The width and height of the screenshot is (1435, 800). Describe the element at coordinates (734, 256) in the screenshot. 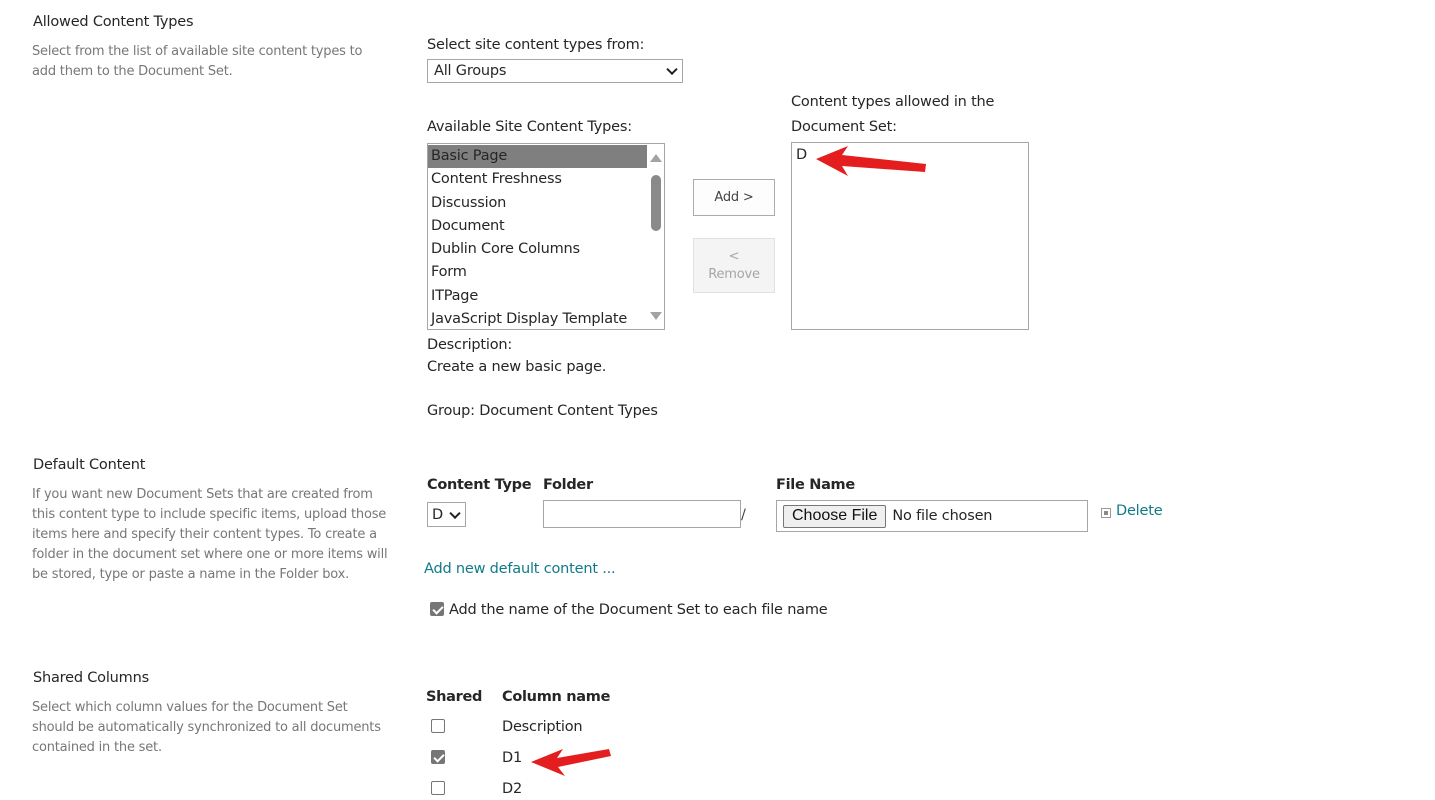

I see `remove-button-arrow: <` at that location.